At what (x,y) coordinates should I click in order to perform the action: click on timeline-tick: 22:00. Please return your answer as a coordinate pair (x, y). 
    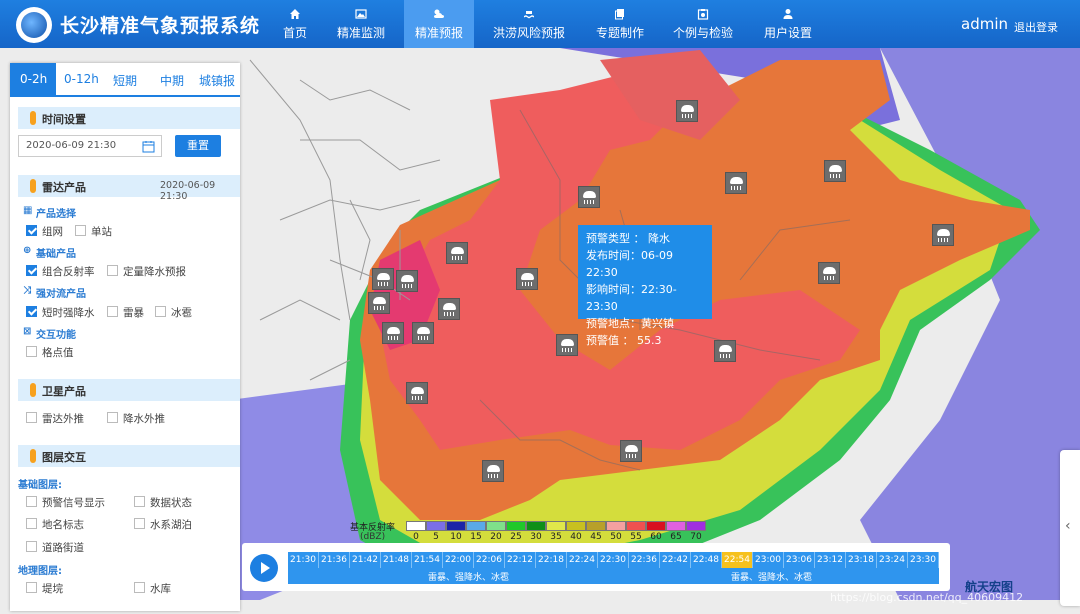
    Looking at the image, I should click on (458, 560).